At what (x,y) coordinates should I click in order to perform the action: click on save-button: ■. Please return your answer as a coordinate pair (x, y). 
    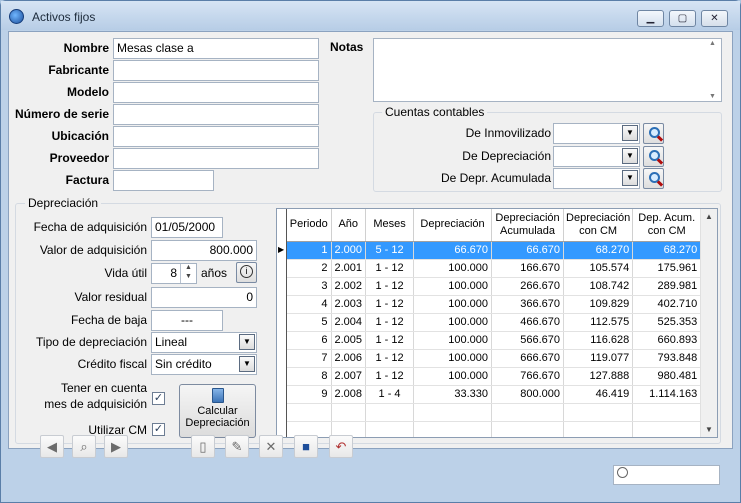
    Looking at the image, I should click on (306, 446).